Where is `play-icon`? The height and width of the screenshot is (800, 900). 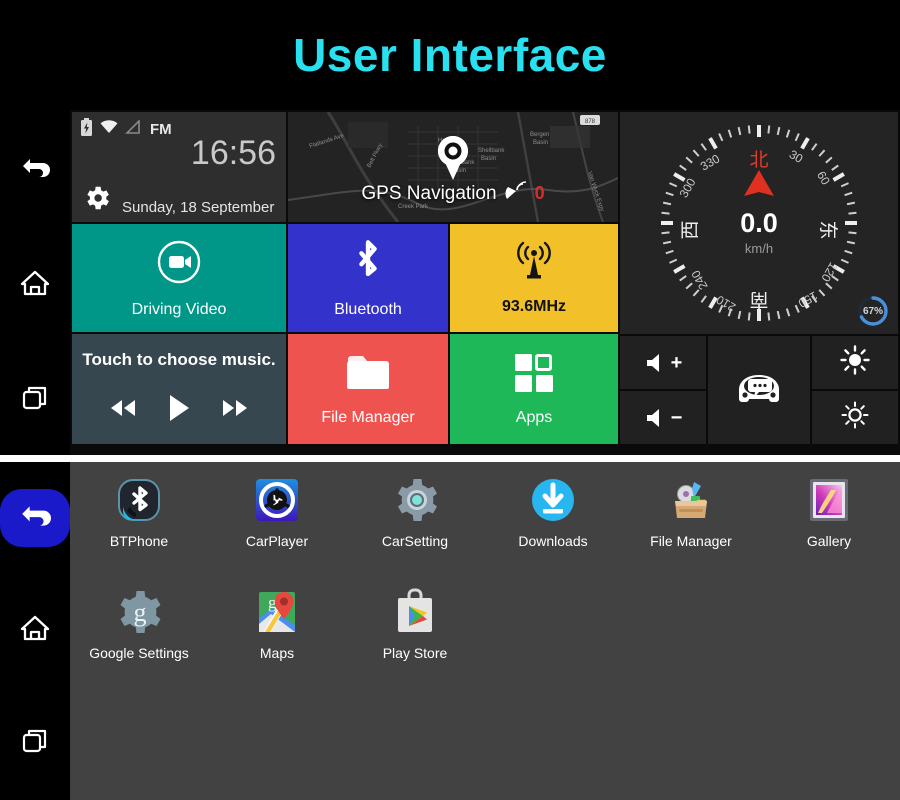
play-icon is located at coordinates (179, 410).